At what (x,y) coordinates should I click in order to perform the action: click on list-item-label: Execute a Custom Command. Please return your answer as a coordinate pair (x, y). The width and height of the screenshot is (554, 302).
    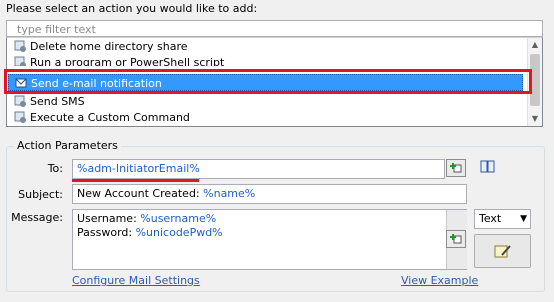
    Looking at the image, I should click on (110, 117).